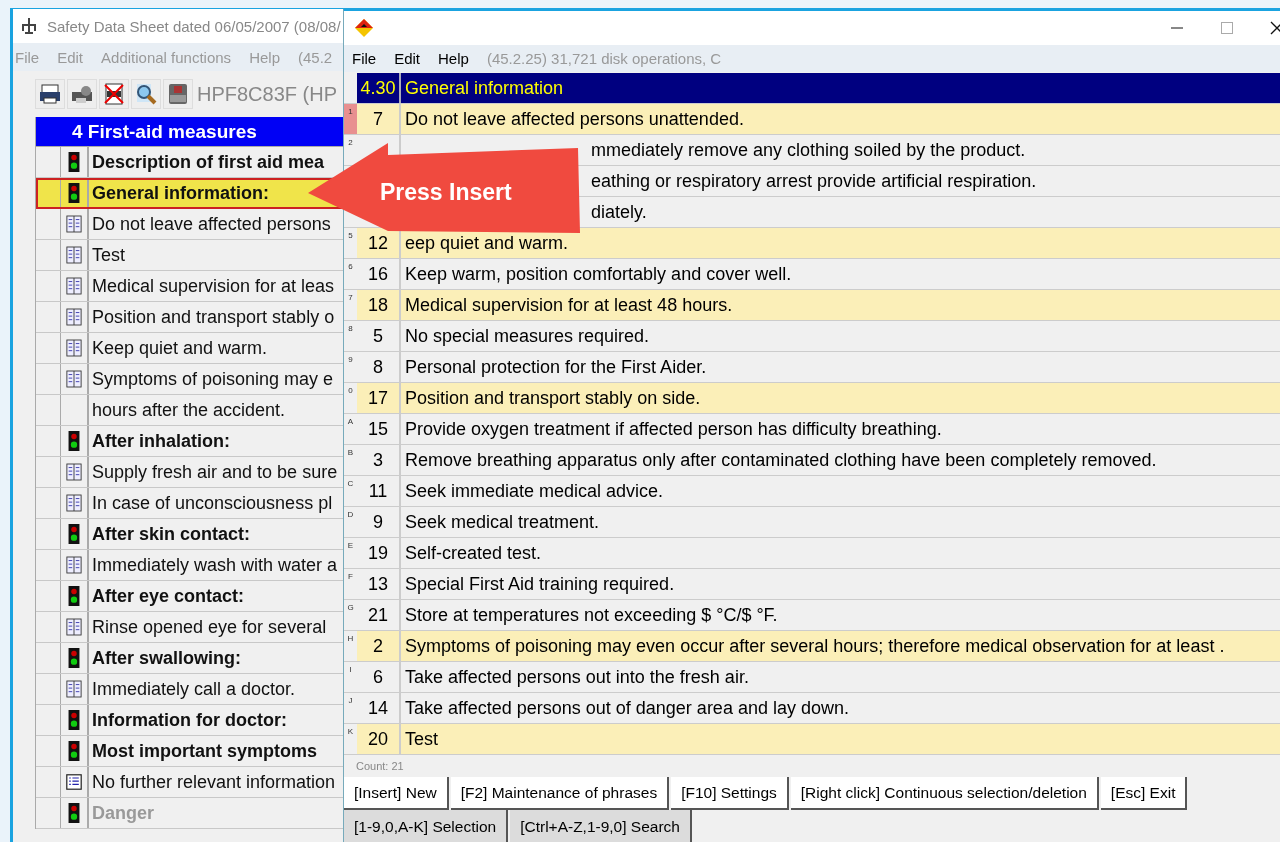  I want to click on phrase-number: 5, so click(378, 336).